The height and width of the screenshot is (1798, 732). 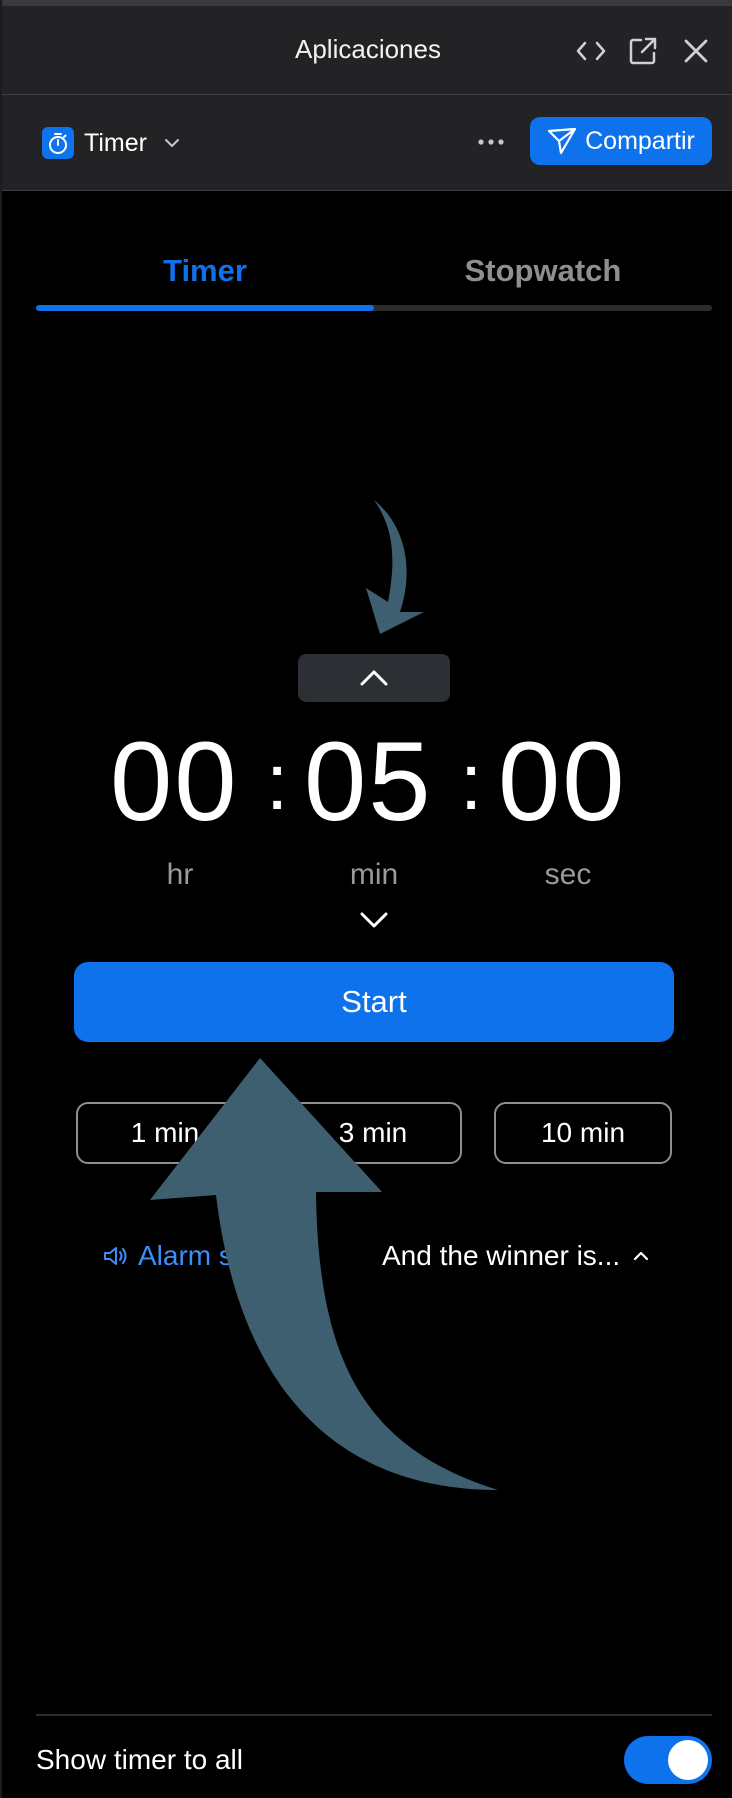 I want to click on speaker-icon, so click(x=115, y=1256).